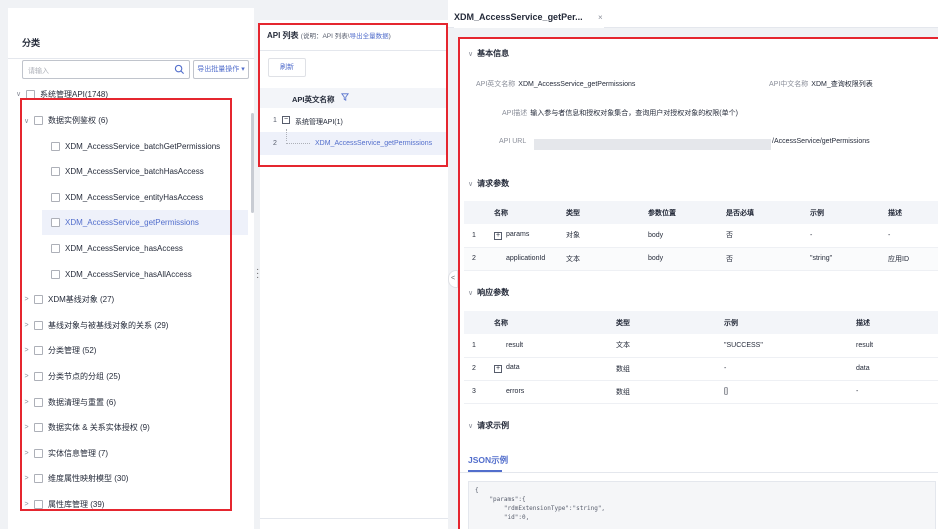 The height and width of the screenshot is (529, 938). Describe the element at coordinates (135, 120) in the screenshot. I see `tree-group-item: ∨ 数据实例鉴权 (6)` at that location.